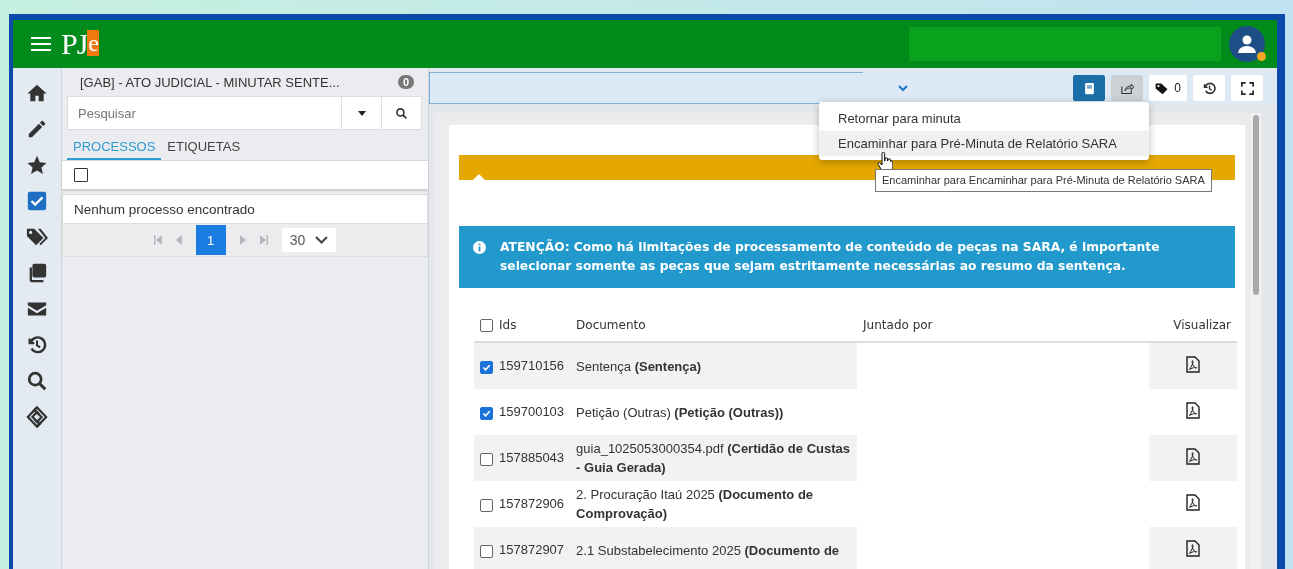  Describe the element at coordinates (263, 240) in the screenshot. I see `last-page-icon` at that location.